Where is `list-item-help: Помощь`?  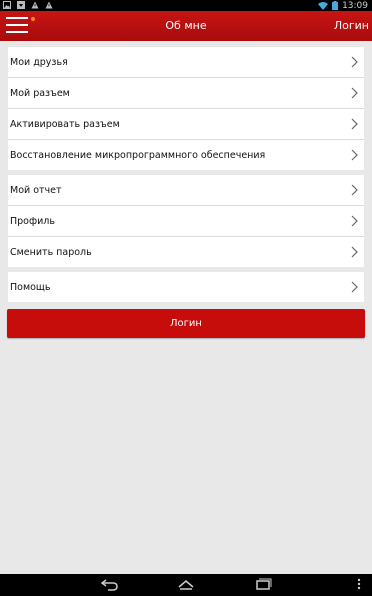 list-item-help: Помощь is located at coordinates (186, 287).